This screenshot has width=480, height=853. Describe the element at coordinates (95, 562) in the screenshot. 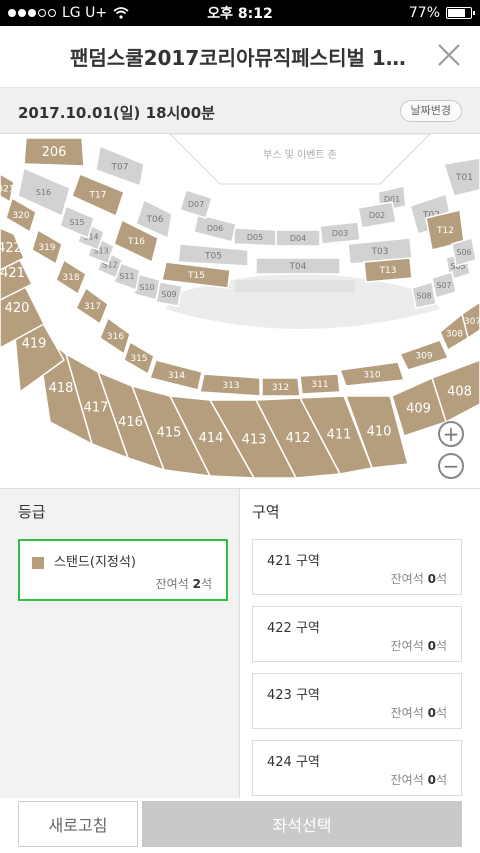

I see `grade-name: 스탠드(지정석)` at that location.